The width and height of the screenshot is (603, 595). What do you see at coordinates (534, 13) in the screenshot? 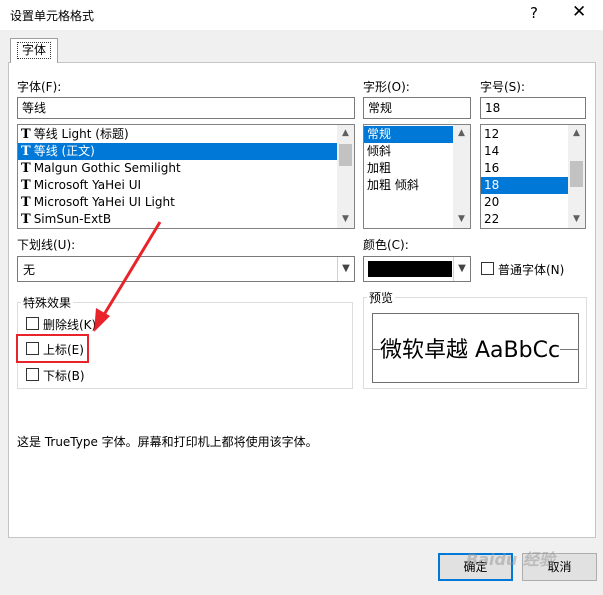
I see `help-button: ?` at bounding box center [534, 13].